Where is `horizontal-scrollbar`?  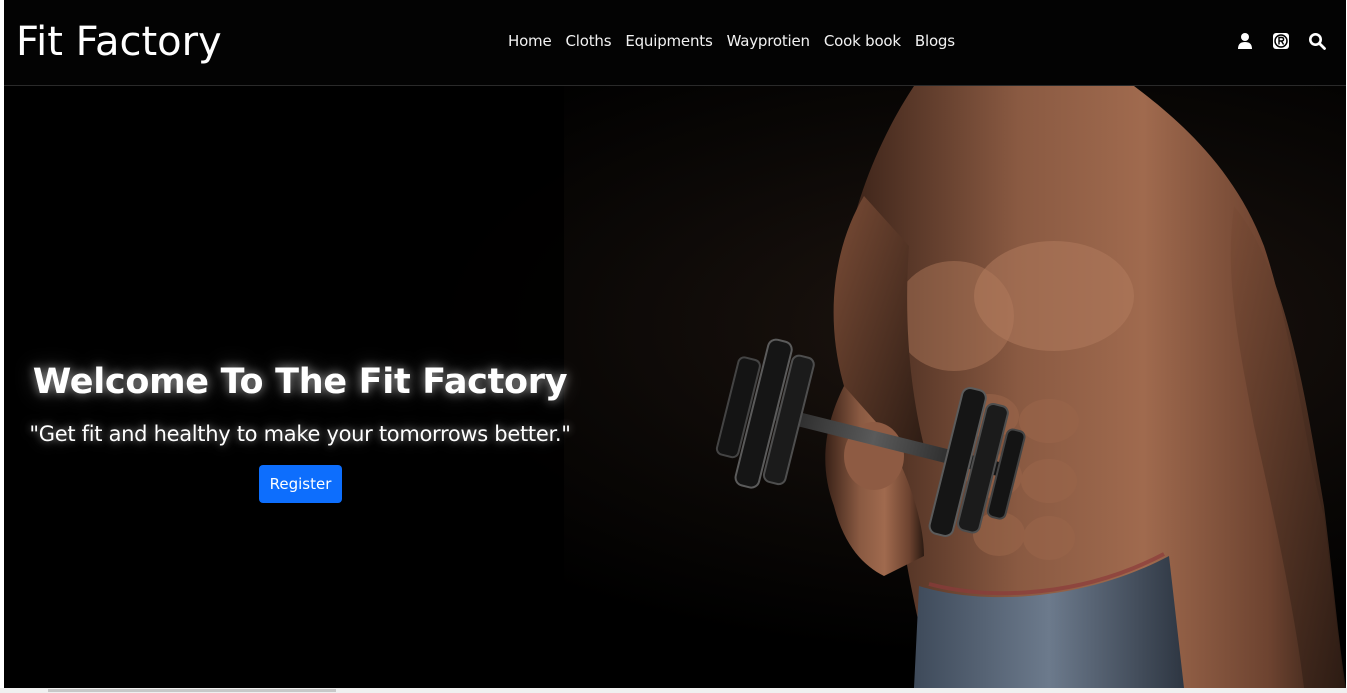
horizontal-scrollbar is located at coordinates (673, 690).